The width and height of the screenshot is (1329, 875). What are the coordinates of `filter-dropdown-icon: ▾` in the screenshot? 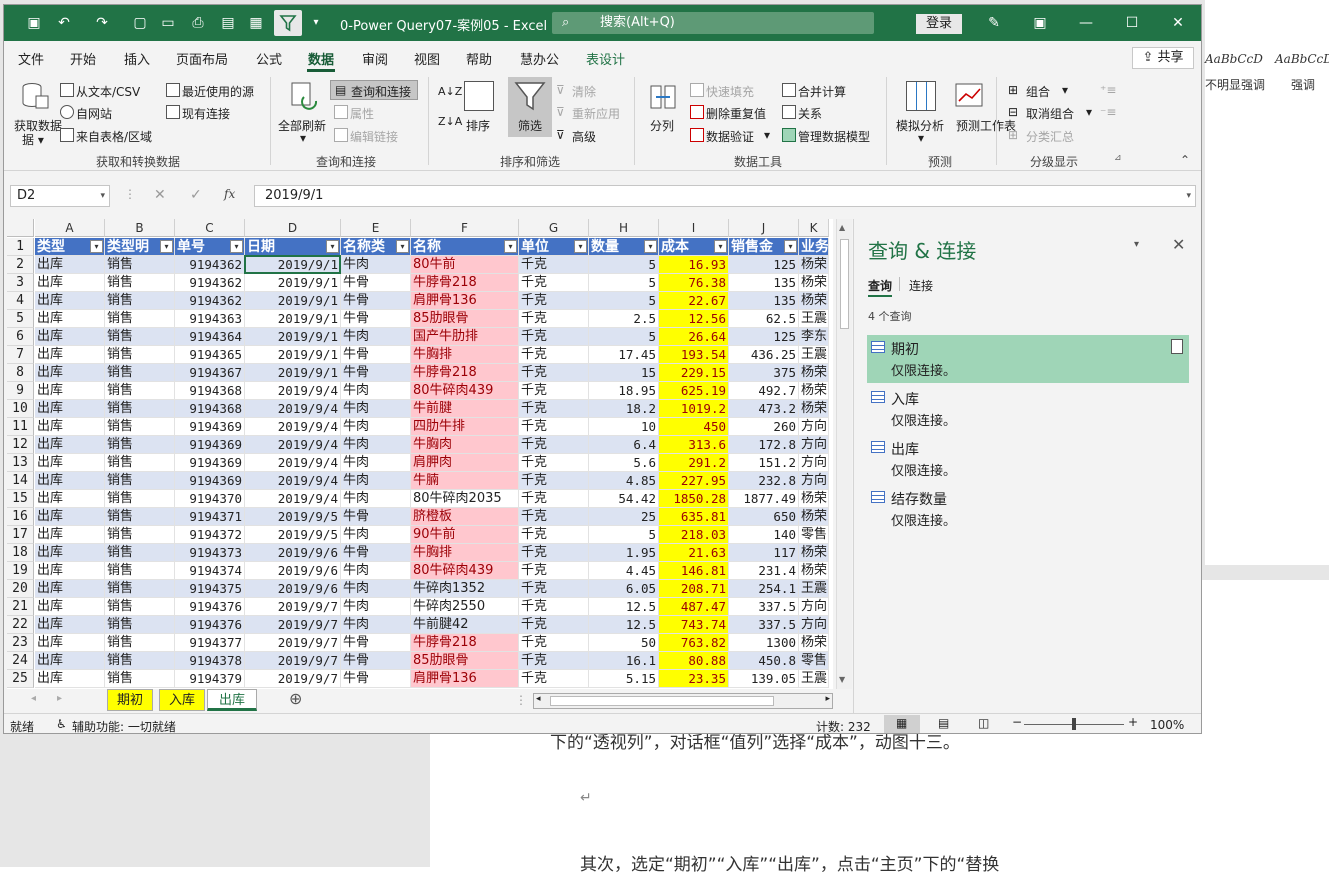 It's located at (720, 246).